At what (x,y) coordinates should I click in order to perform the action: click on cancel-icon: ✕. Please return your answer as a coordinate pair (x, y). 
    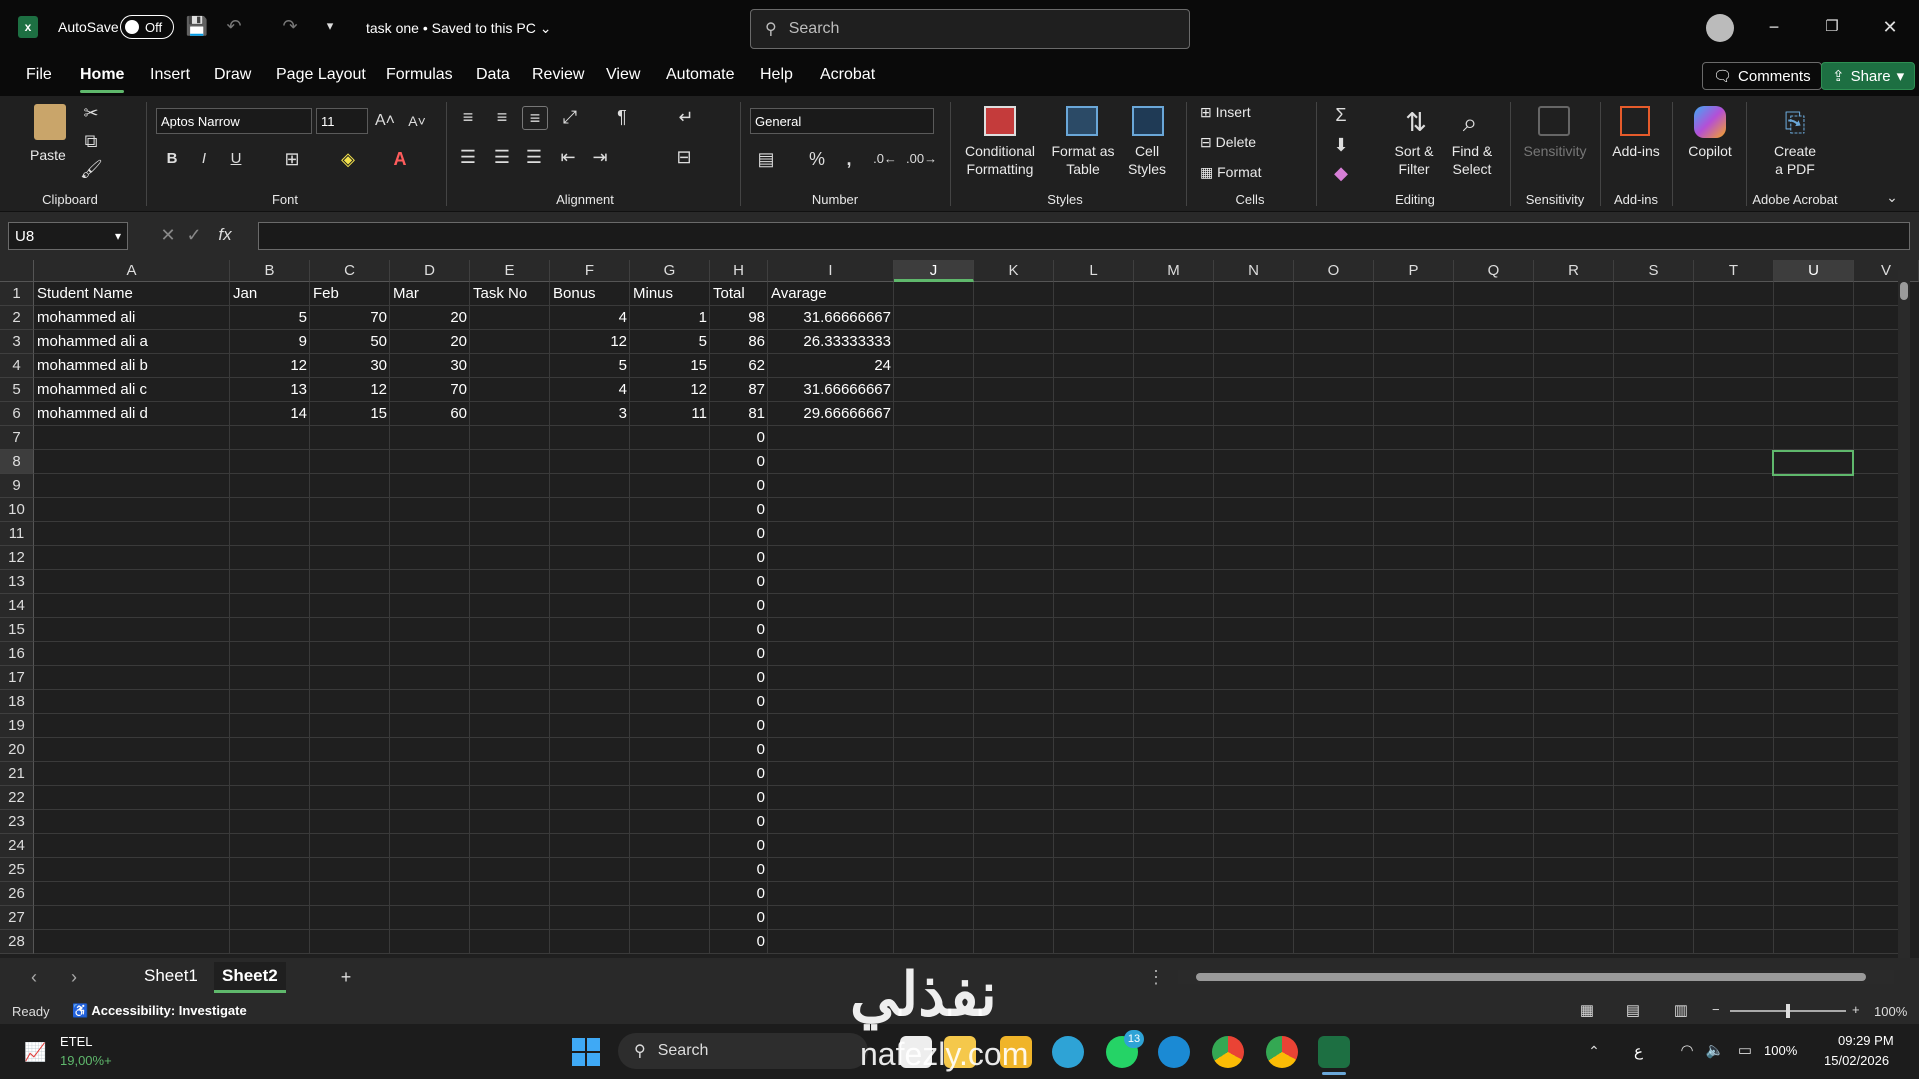
    Looking at the image, I should click on (168, 235).